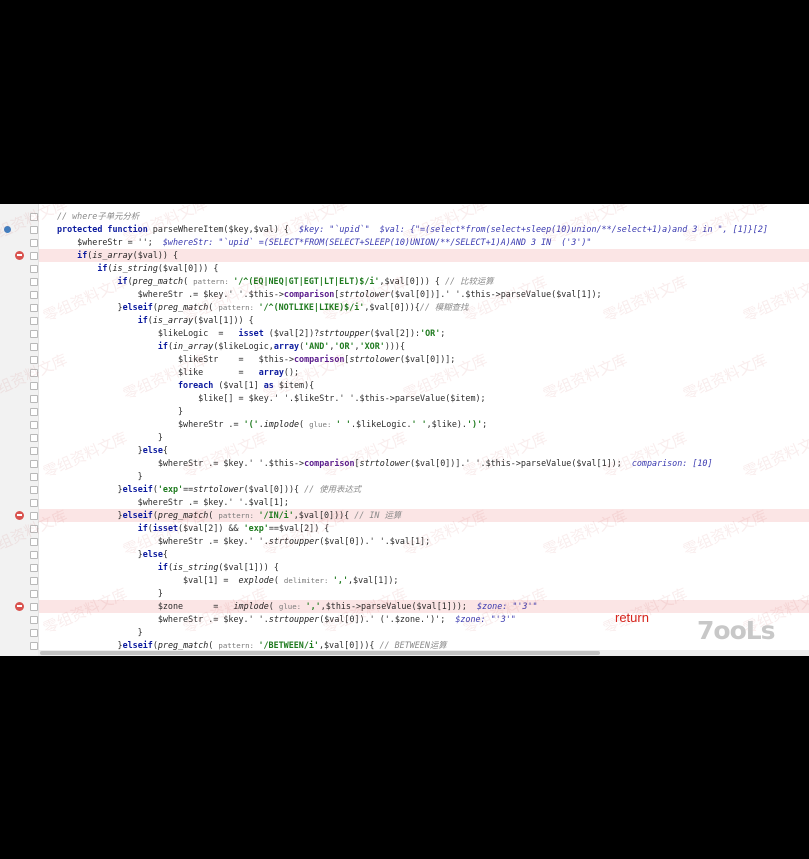 This screenshot has width=809, height=859. I want to click on code-token: is_string, so click(135, 268).